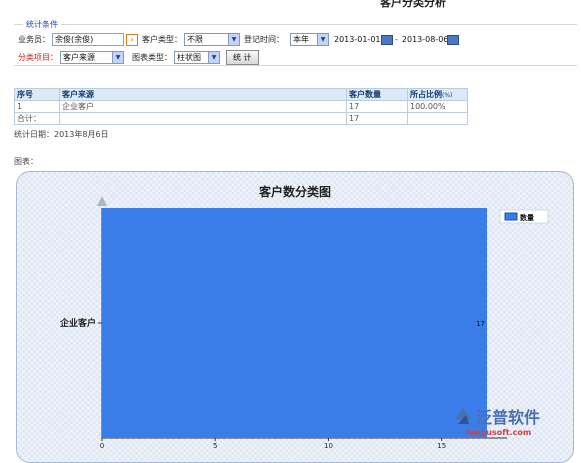 Image resolution: width=581 pixels, height=463 pixels. What do you see at coordinates (377, 94) in the screenshot?
I see `col-count-header: 客户数量` at bounding box center [377, 94].